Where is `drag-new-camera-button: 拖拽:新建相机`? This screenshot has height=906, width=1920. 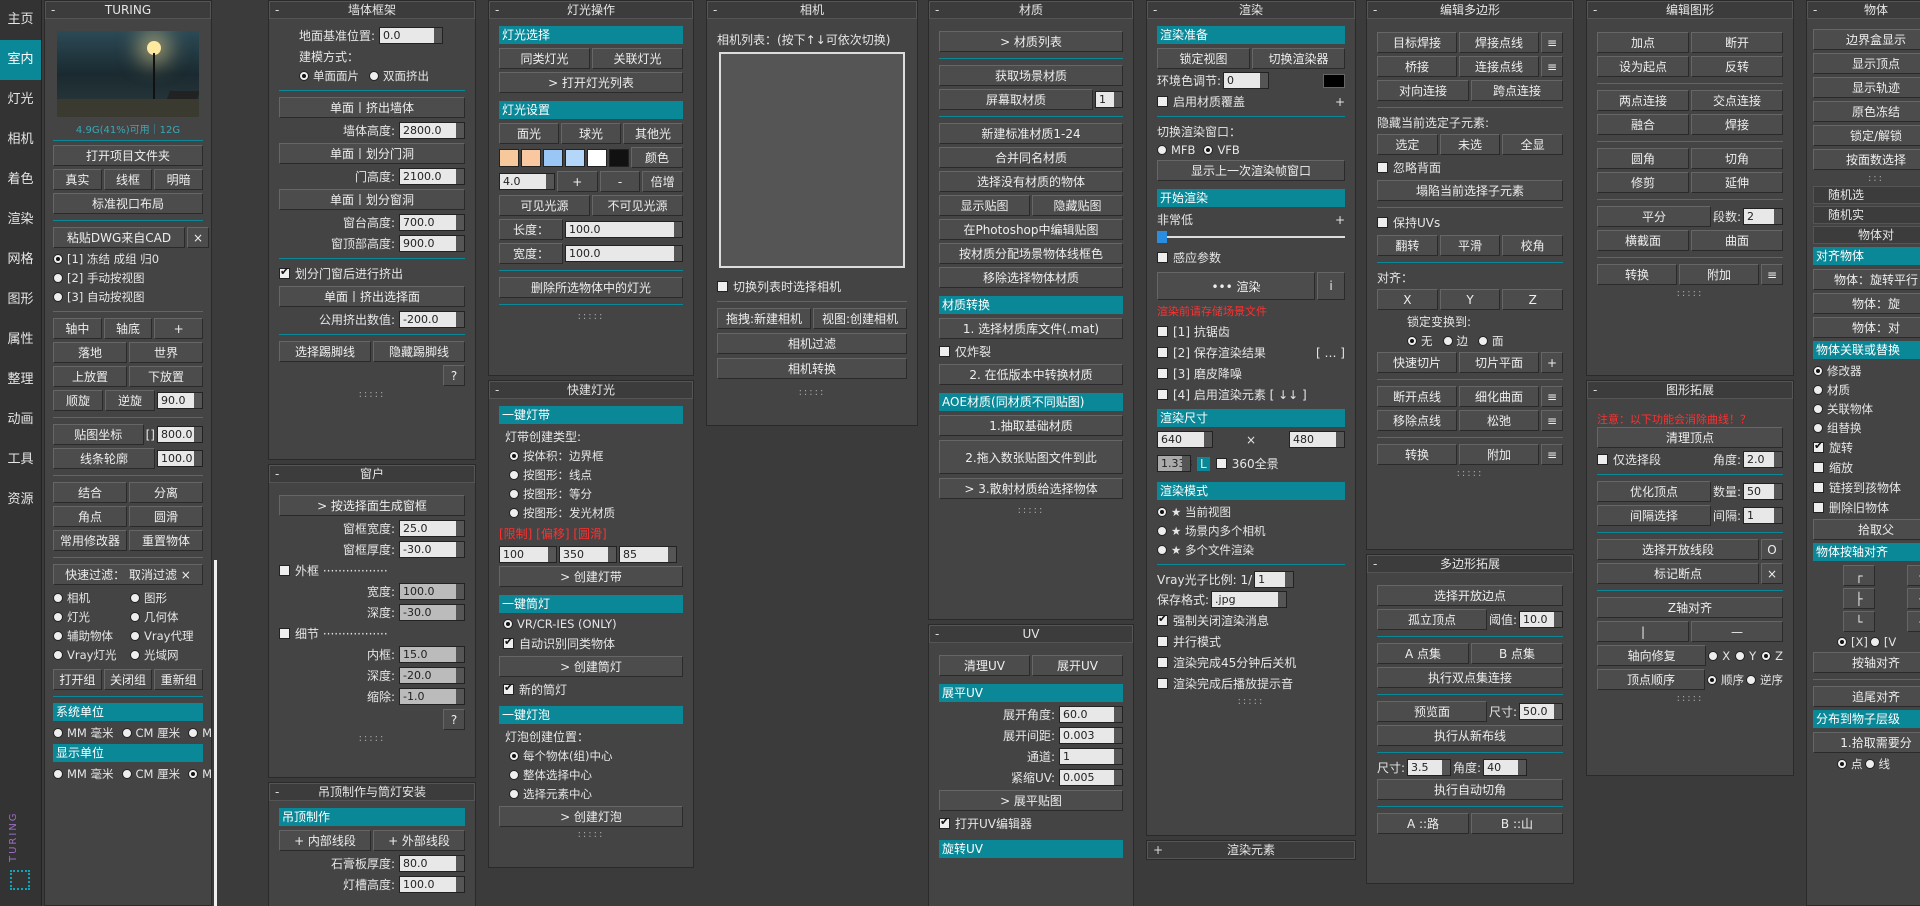 drag-new-camera-button: 拖拽:新建相机 is located at coordinates (764, 318).